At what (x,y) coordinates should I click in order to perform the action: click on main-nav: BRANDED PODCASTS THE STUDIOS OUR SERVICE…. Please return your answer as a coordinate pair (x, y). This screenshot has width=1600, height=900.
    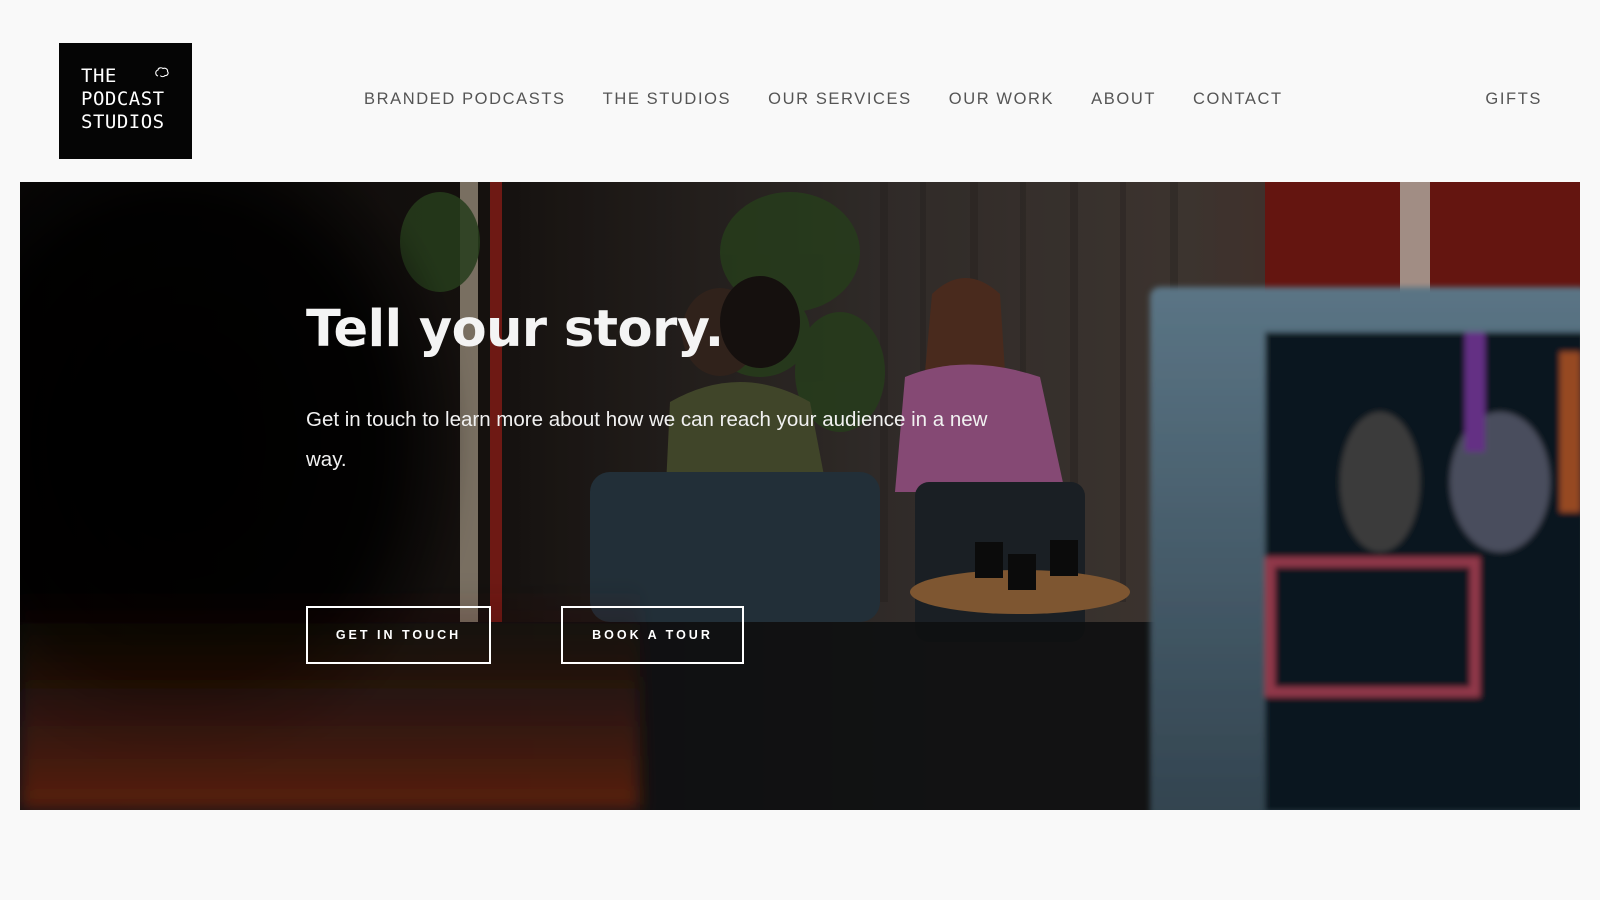
    Looking at the image, I should click on (842, 99).